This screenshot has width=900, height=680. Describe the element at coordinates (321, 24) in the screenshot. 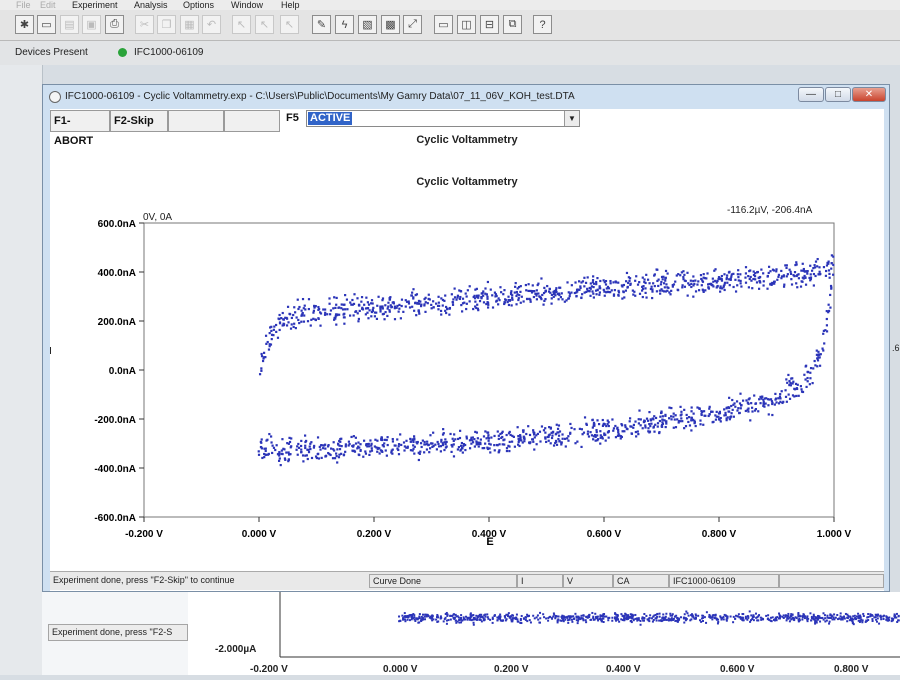

I see `pen-icon: ✎` at that location.